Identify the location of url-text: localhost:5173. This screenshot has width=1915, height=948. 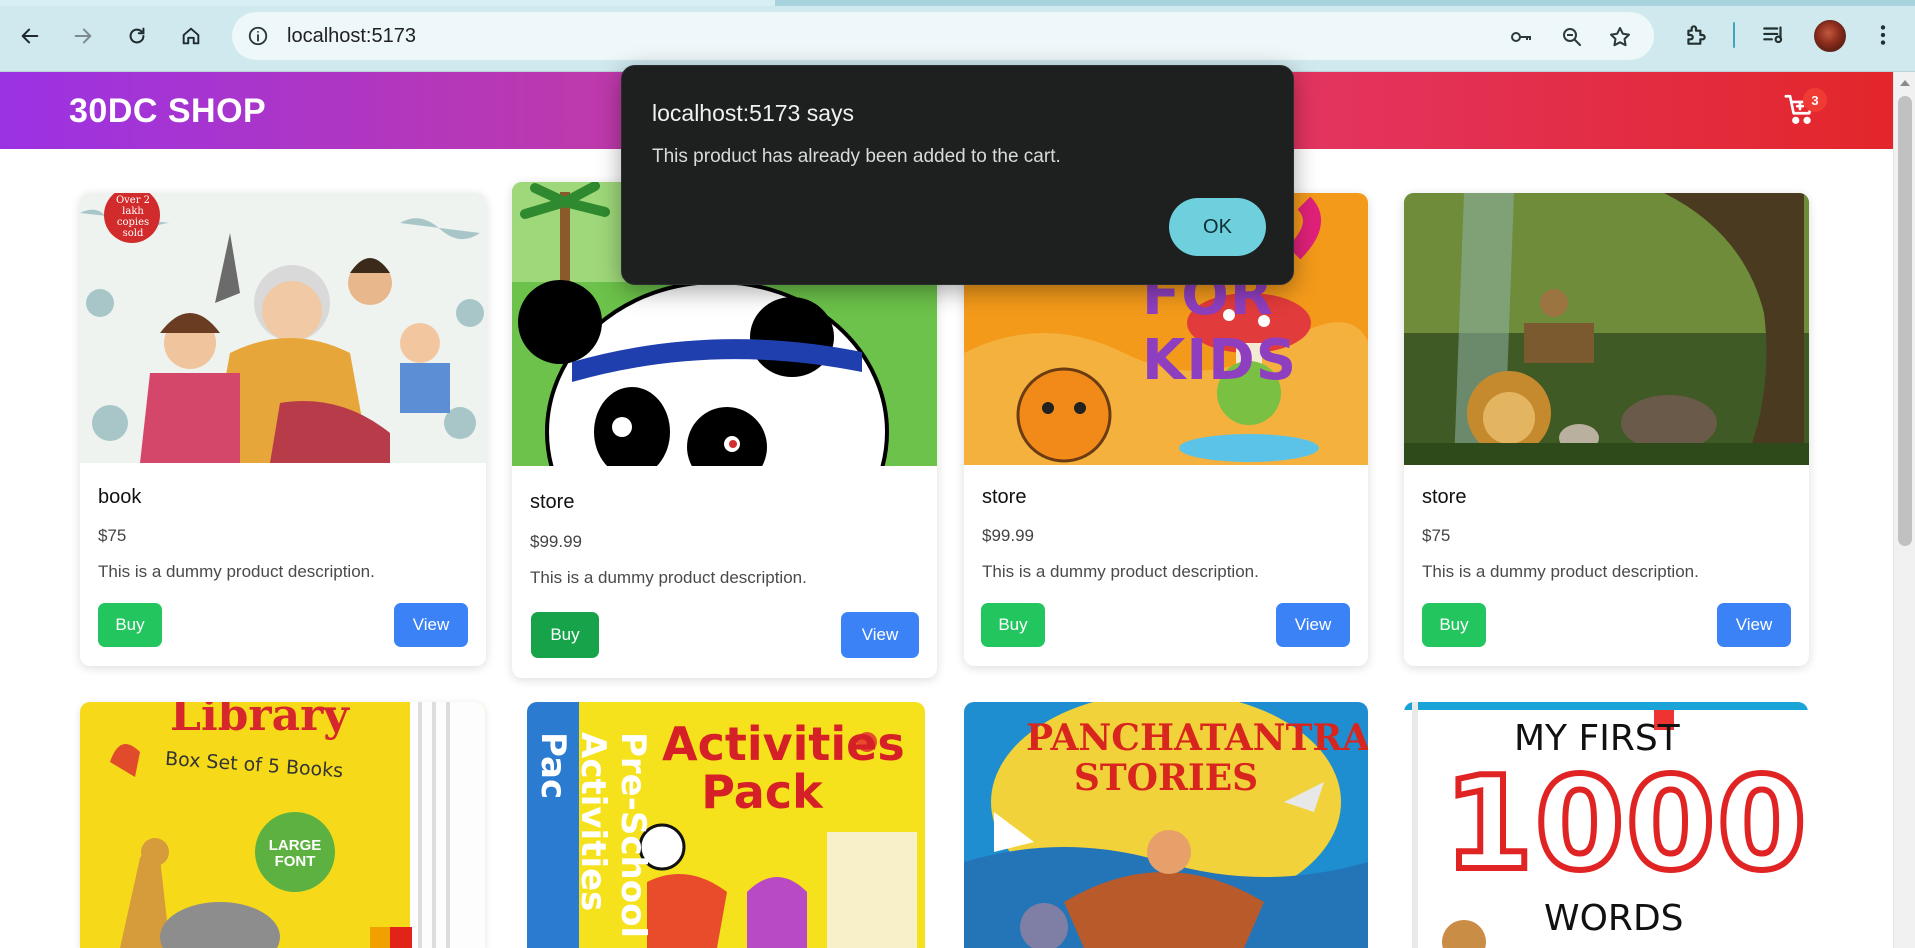
(351, 36).